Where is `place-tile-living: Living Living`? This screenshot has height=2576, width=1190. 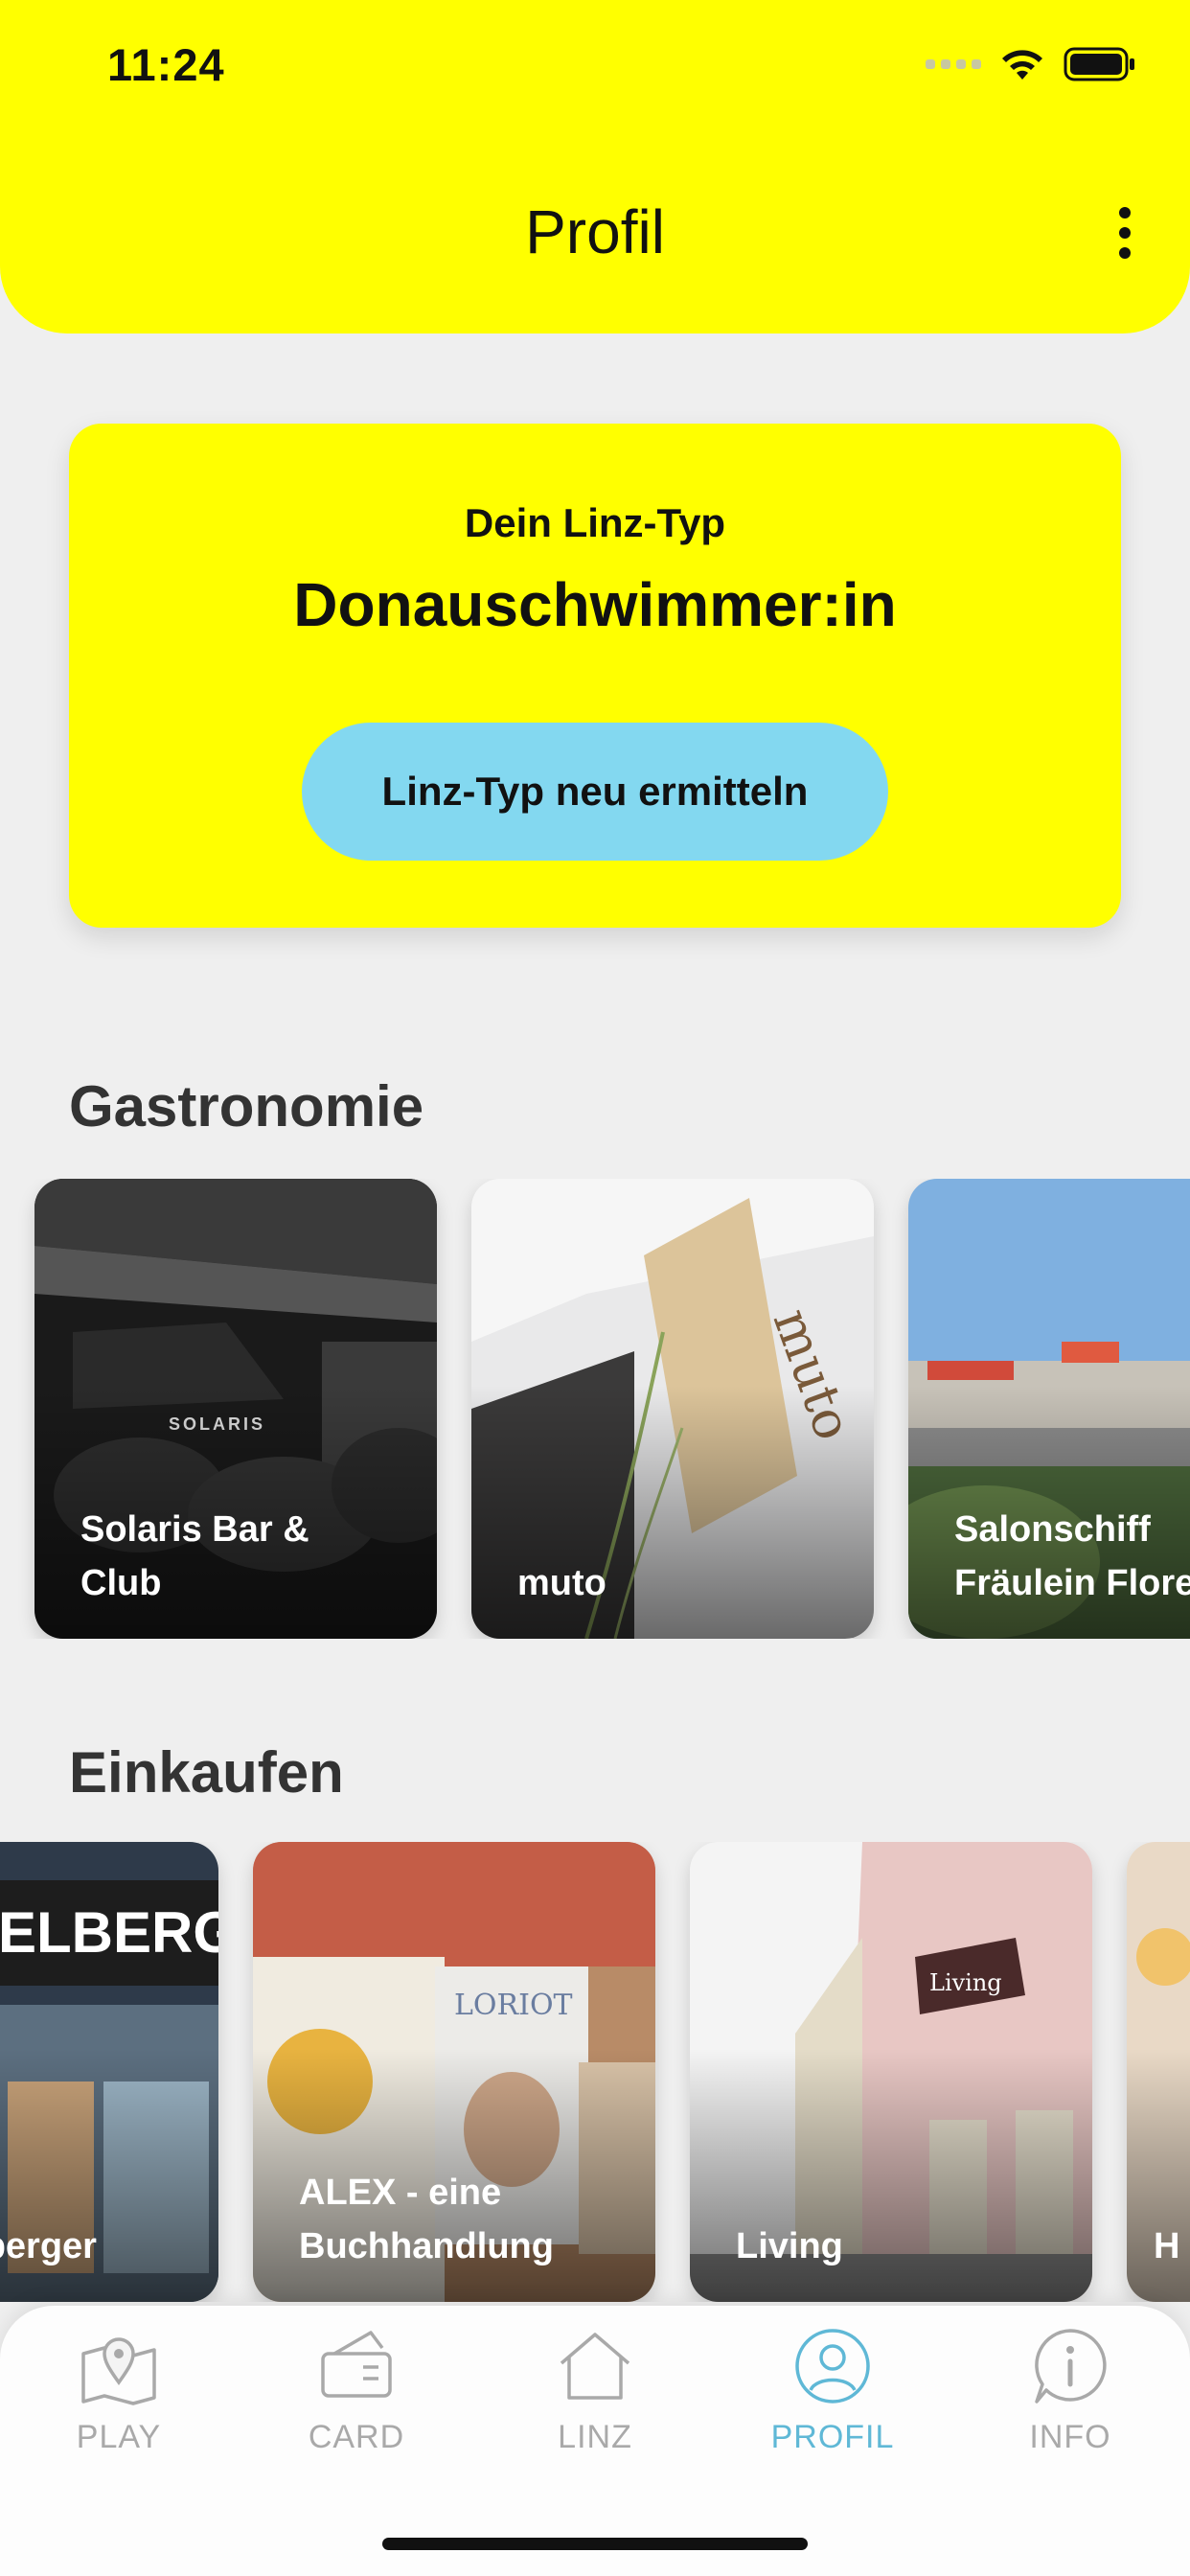
place-tile-living: Living Living is located at coordinates (891, 2072).